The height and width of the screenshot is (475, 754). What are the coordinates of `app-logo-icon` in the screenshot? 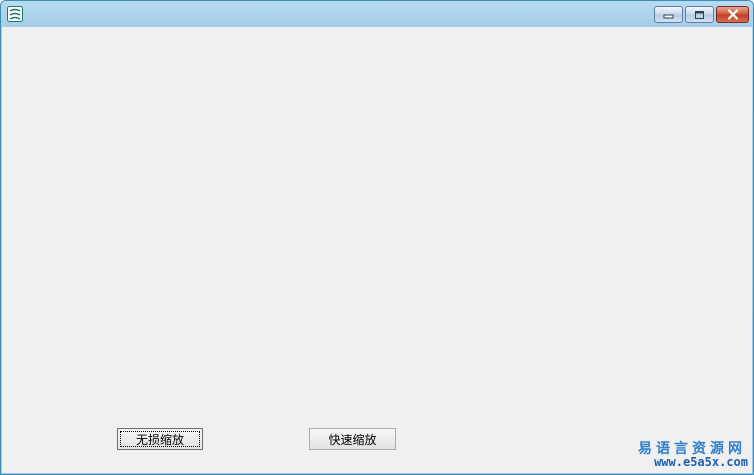 It's located at (15, 14).